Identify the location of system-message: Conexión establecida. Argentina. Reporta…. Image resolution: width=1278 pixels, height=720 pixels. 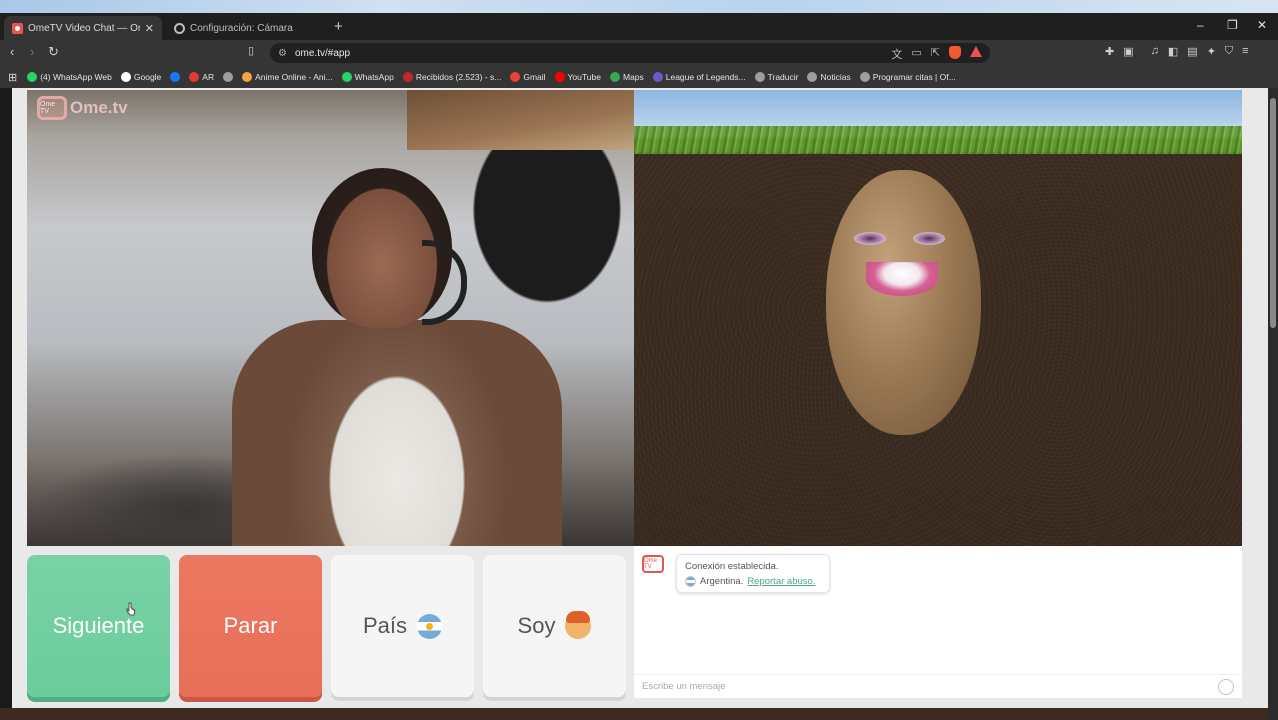
(753, 573).